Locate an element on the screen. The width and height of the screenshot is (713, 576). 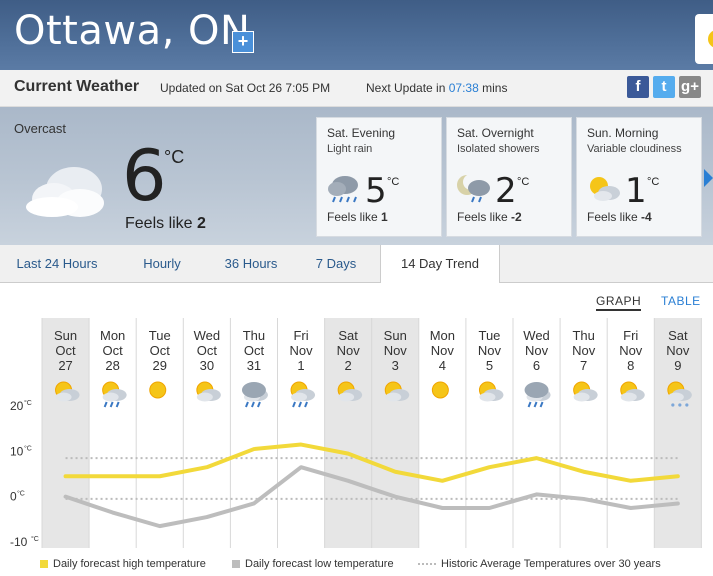
card-temperature: 1 is located at coordinates (636, 191).